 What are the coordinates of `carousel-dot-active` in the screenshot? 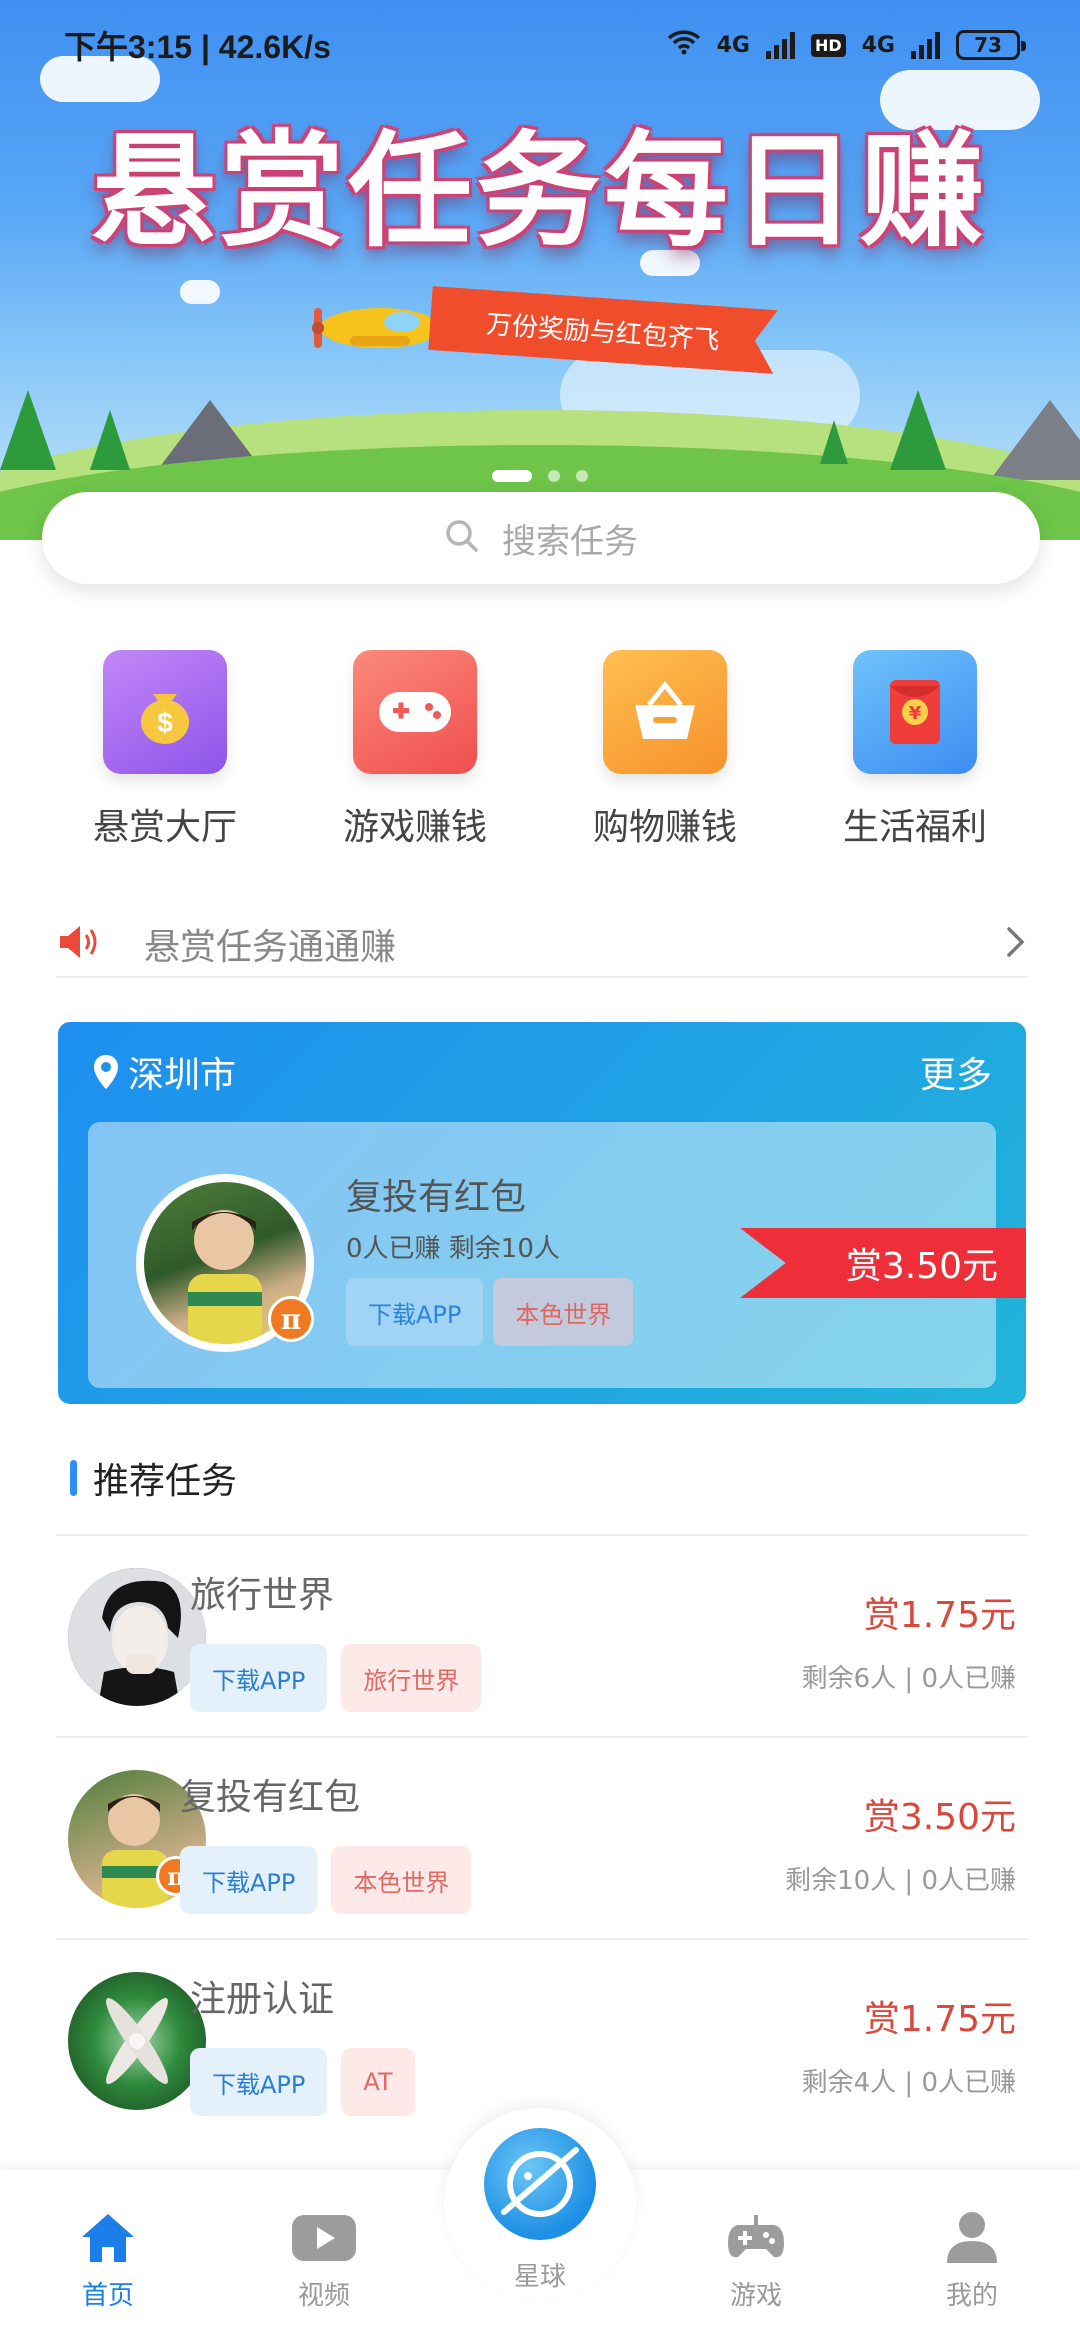 It's located at (512, 476).